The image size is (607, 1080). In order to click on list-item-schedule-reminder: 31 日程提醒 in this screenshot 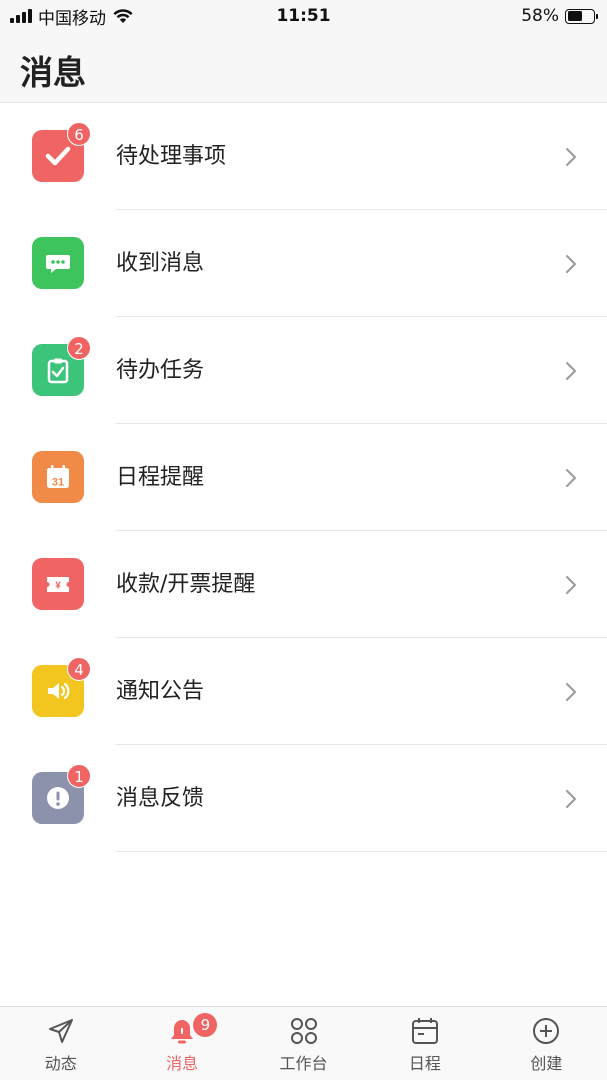, I will do `click(303, 477)`.